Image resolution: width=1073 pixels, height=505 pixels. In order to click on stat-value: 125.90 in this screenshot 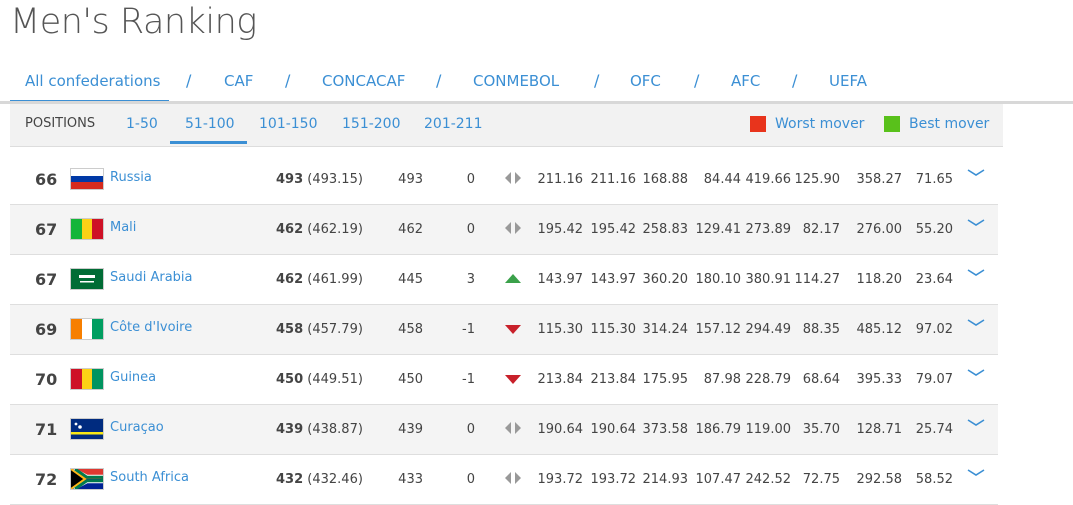, I will do `click(817, 179)`.